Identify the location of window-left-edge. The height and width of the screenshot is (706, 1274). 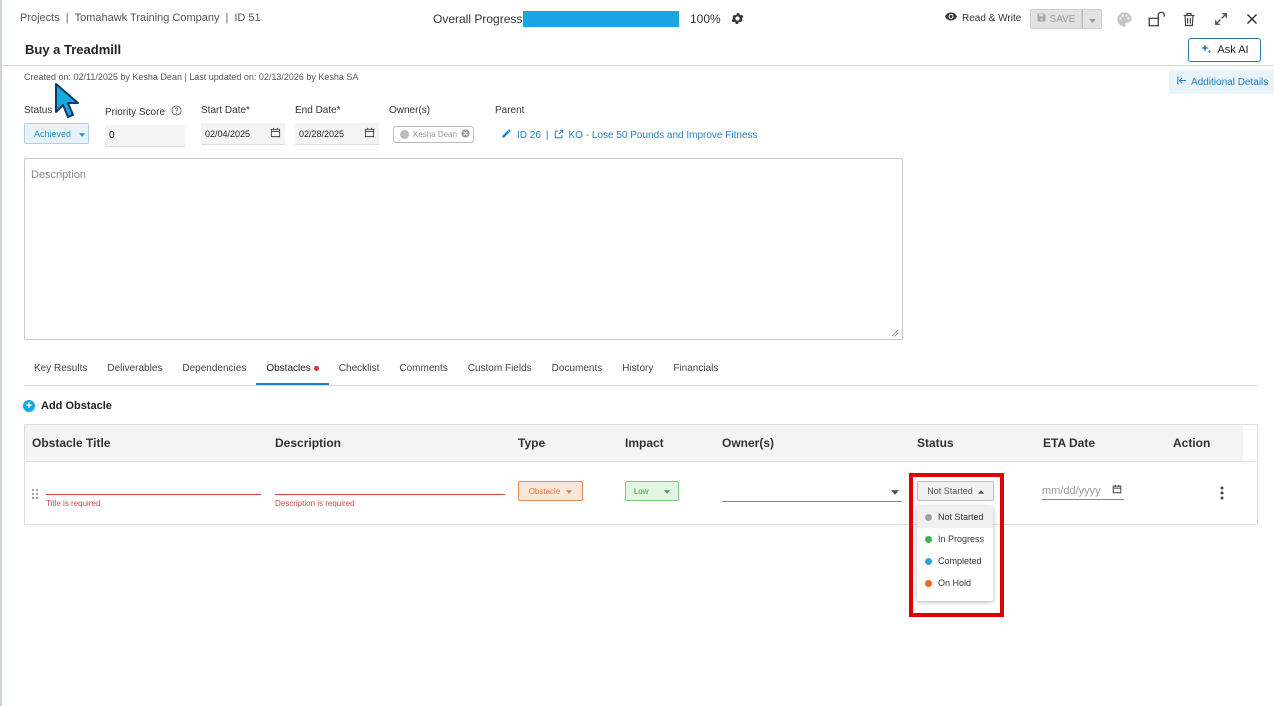
(1, 353).